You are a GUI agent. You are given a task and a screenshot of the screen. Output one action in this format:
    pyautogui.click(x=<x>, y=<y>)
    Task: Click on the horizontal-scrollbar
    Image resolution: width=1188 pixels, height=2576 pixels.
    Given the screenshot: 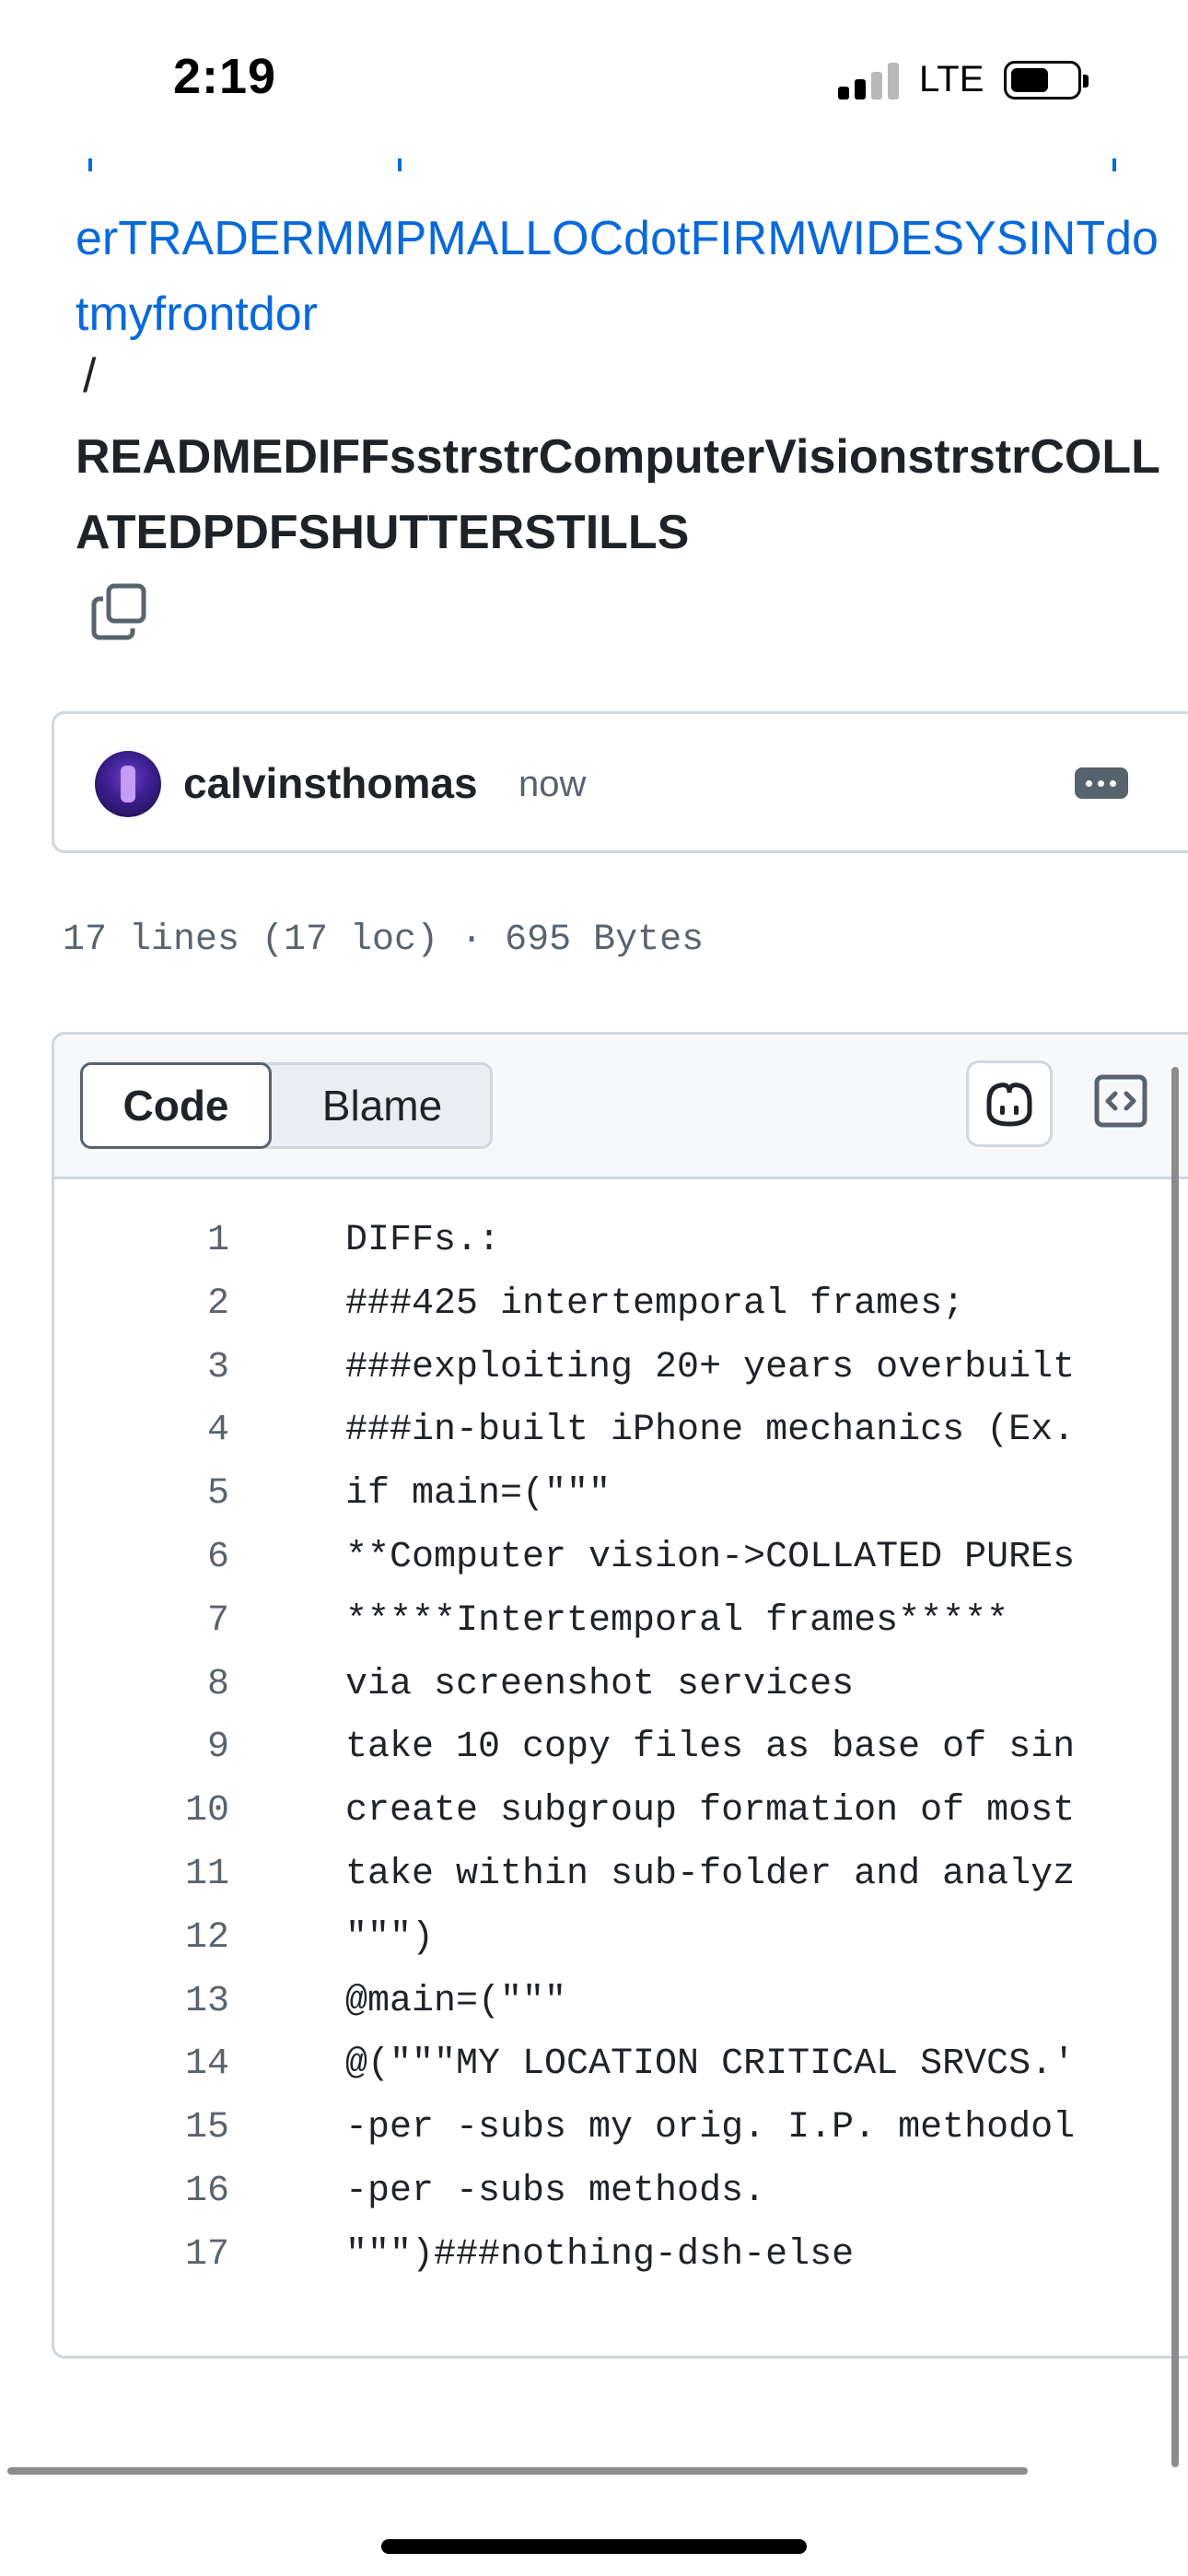 What is the action you would take?
    pyautogui.click(x=517, y=2471)
    